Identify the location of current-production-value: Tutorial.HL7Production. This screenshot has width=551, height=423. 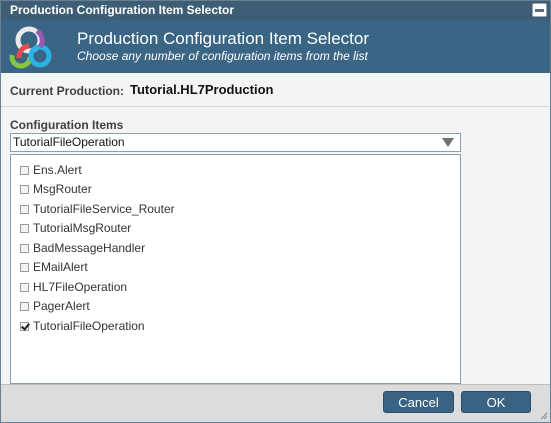
(202, 89).